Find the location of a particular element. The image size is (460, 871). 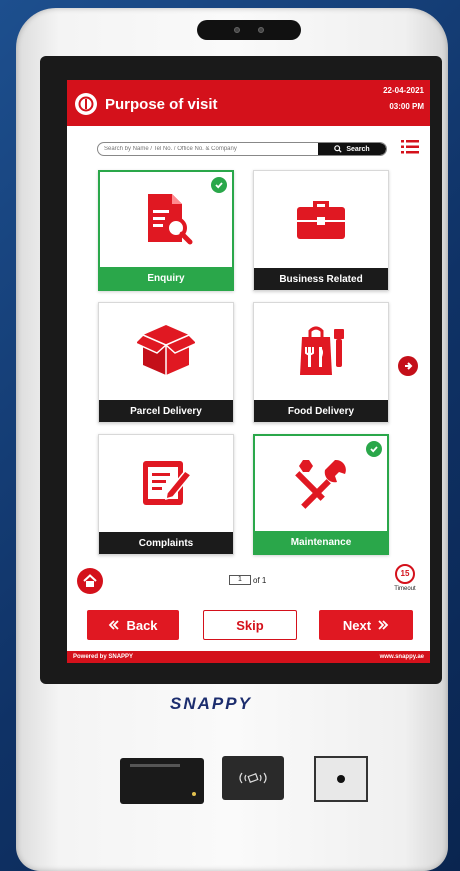

home-button is located at coordinates (90, 581).